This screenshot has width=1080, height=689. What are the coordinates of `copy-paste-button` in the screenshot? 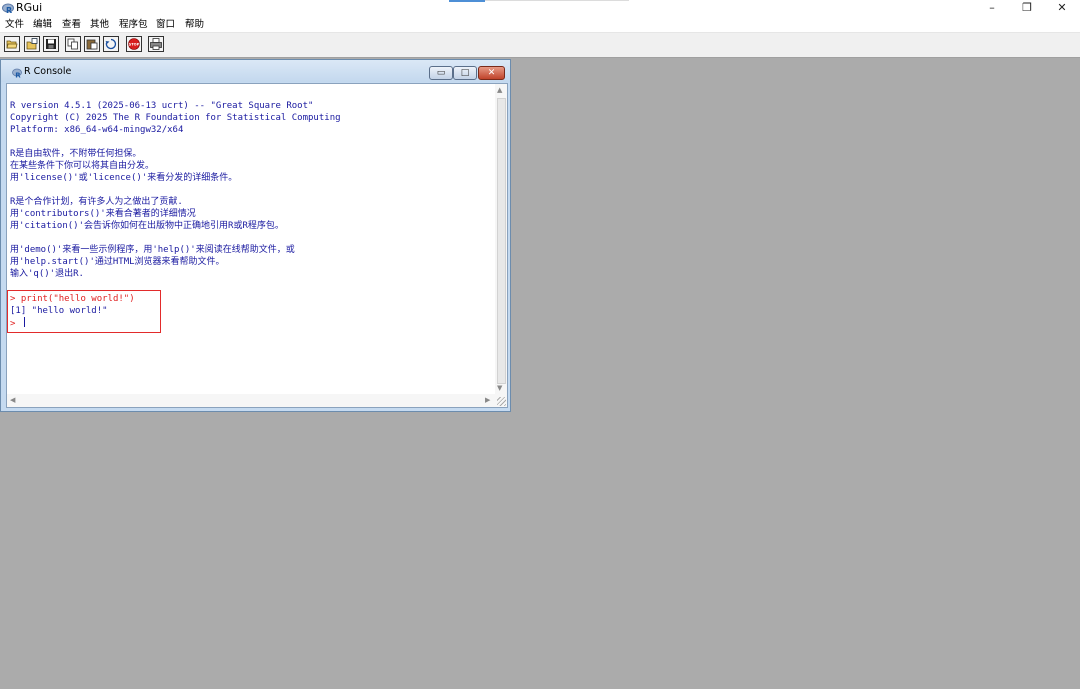 It's located at (111, 44).